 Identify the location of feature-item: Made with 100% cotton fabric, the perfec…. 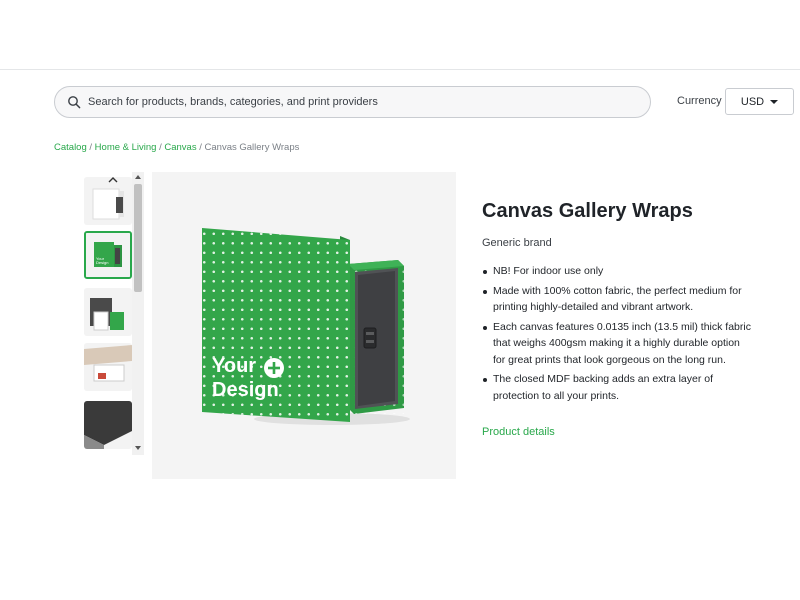
(617, 299).